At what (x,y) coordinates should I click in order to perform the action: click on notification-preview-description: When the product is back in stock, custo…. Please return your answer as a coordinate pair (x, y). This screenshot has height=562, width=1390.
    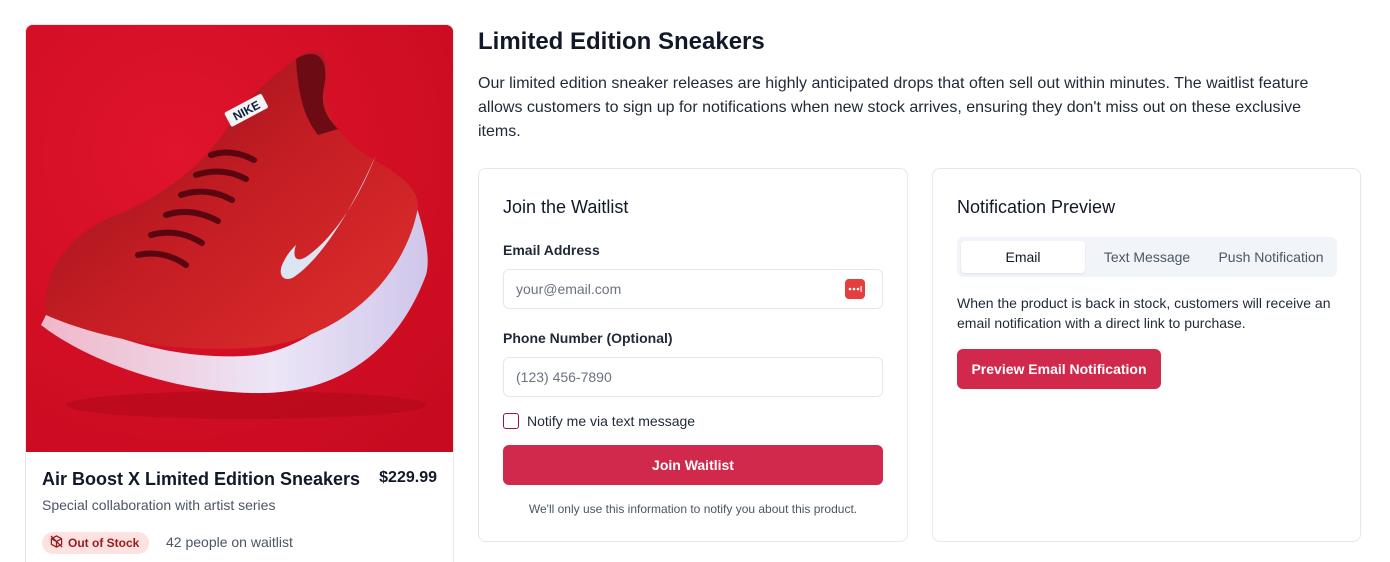
    Looking at the image, I should click on (1144, 313).